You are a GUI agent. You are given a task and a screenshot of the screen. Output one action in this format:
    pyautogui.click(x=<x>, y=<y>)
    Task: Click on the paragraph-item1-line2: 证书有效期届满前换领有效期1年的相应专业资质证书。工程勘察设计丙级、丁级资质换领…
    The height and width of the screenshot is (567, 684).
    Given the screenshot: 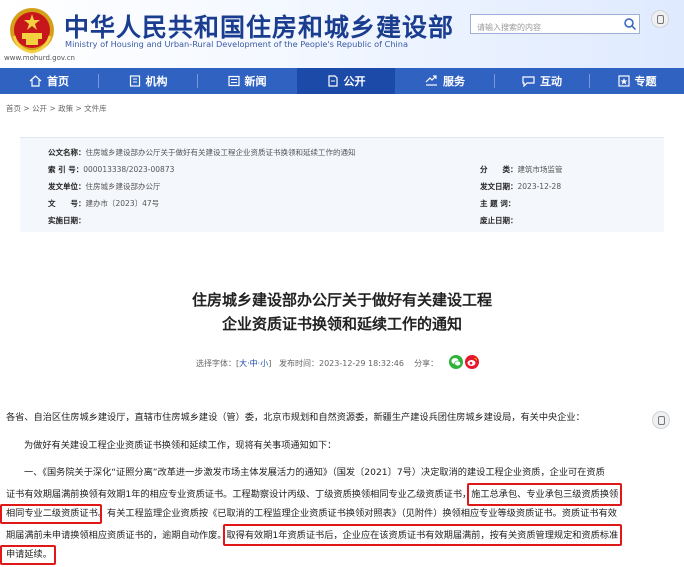 What is the action you would take?
    pyautogui.click(x=314, y=494)
    